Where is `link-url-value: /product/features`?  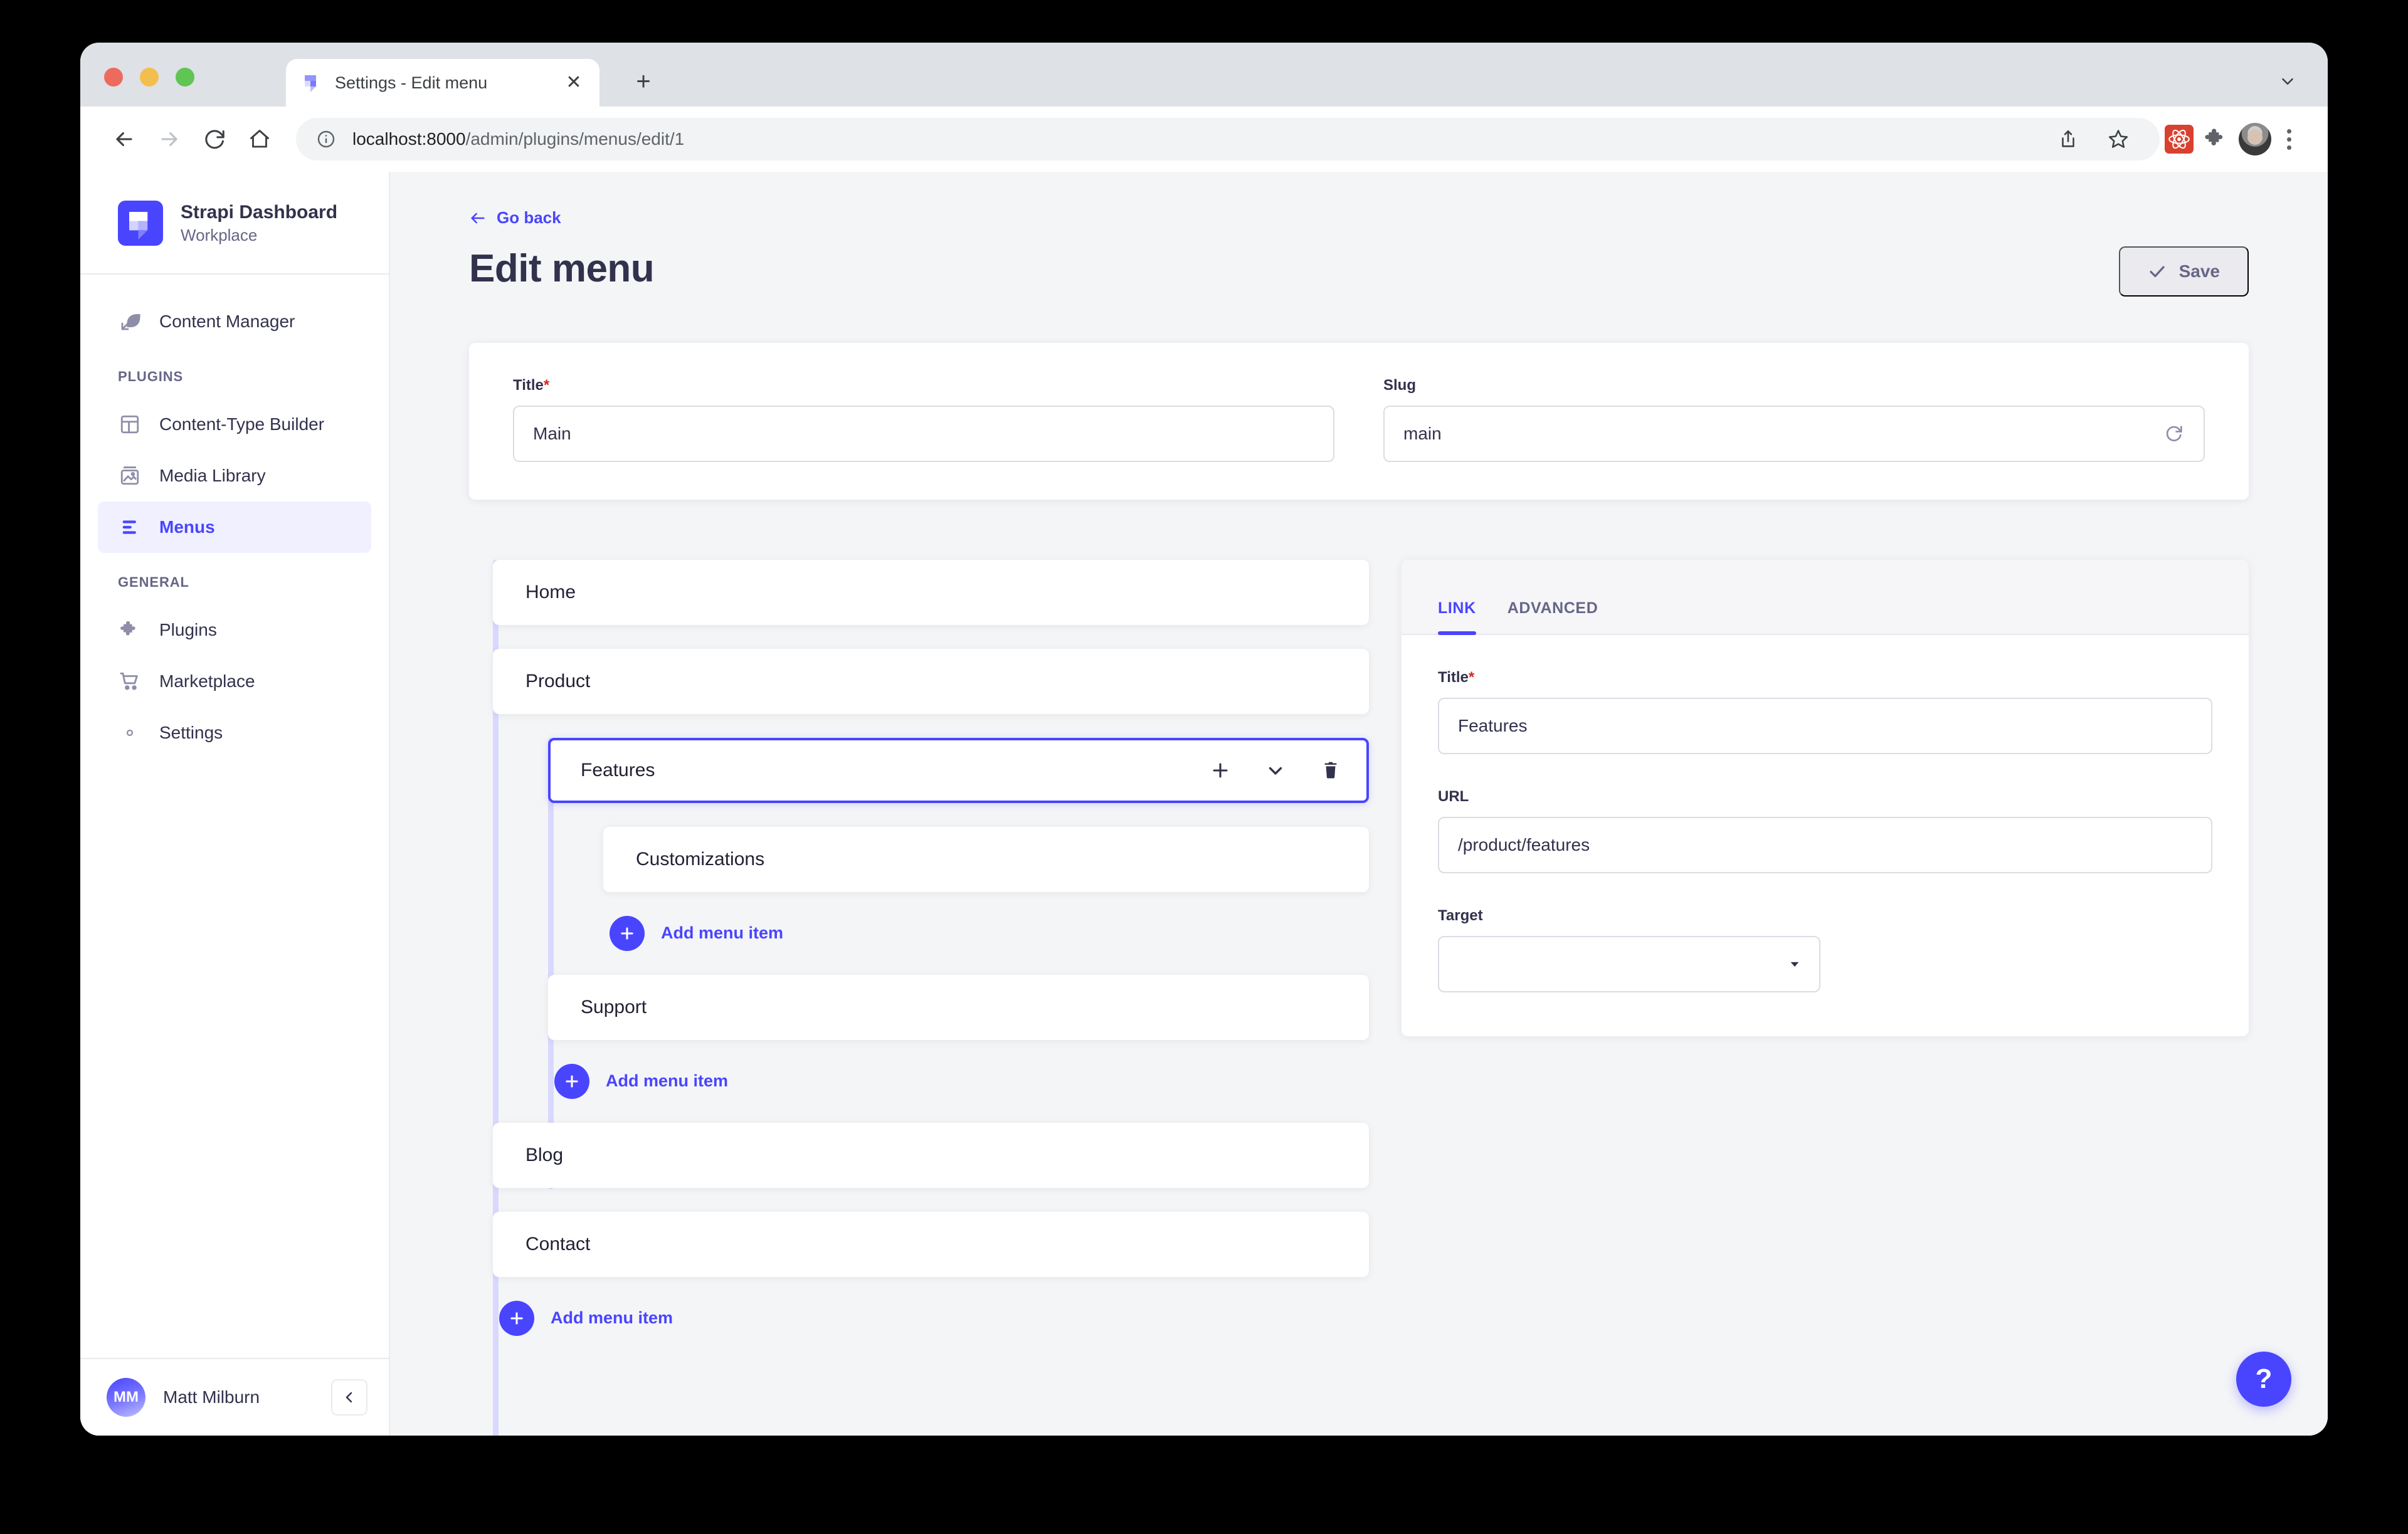 link-url-value: /product/features is located at coordinates (1524, 844).